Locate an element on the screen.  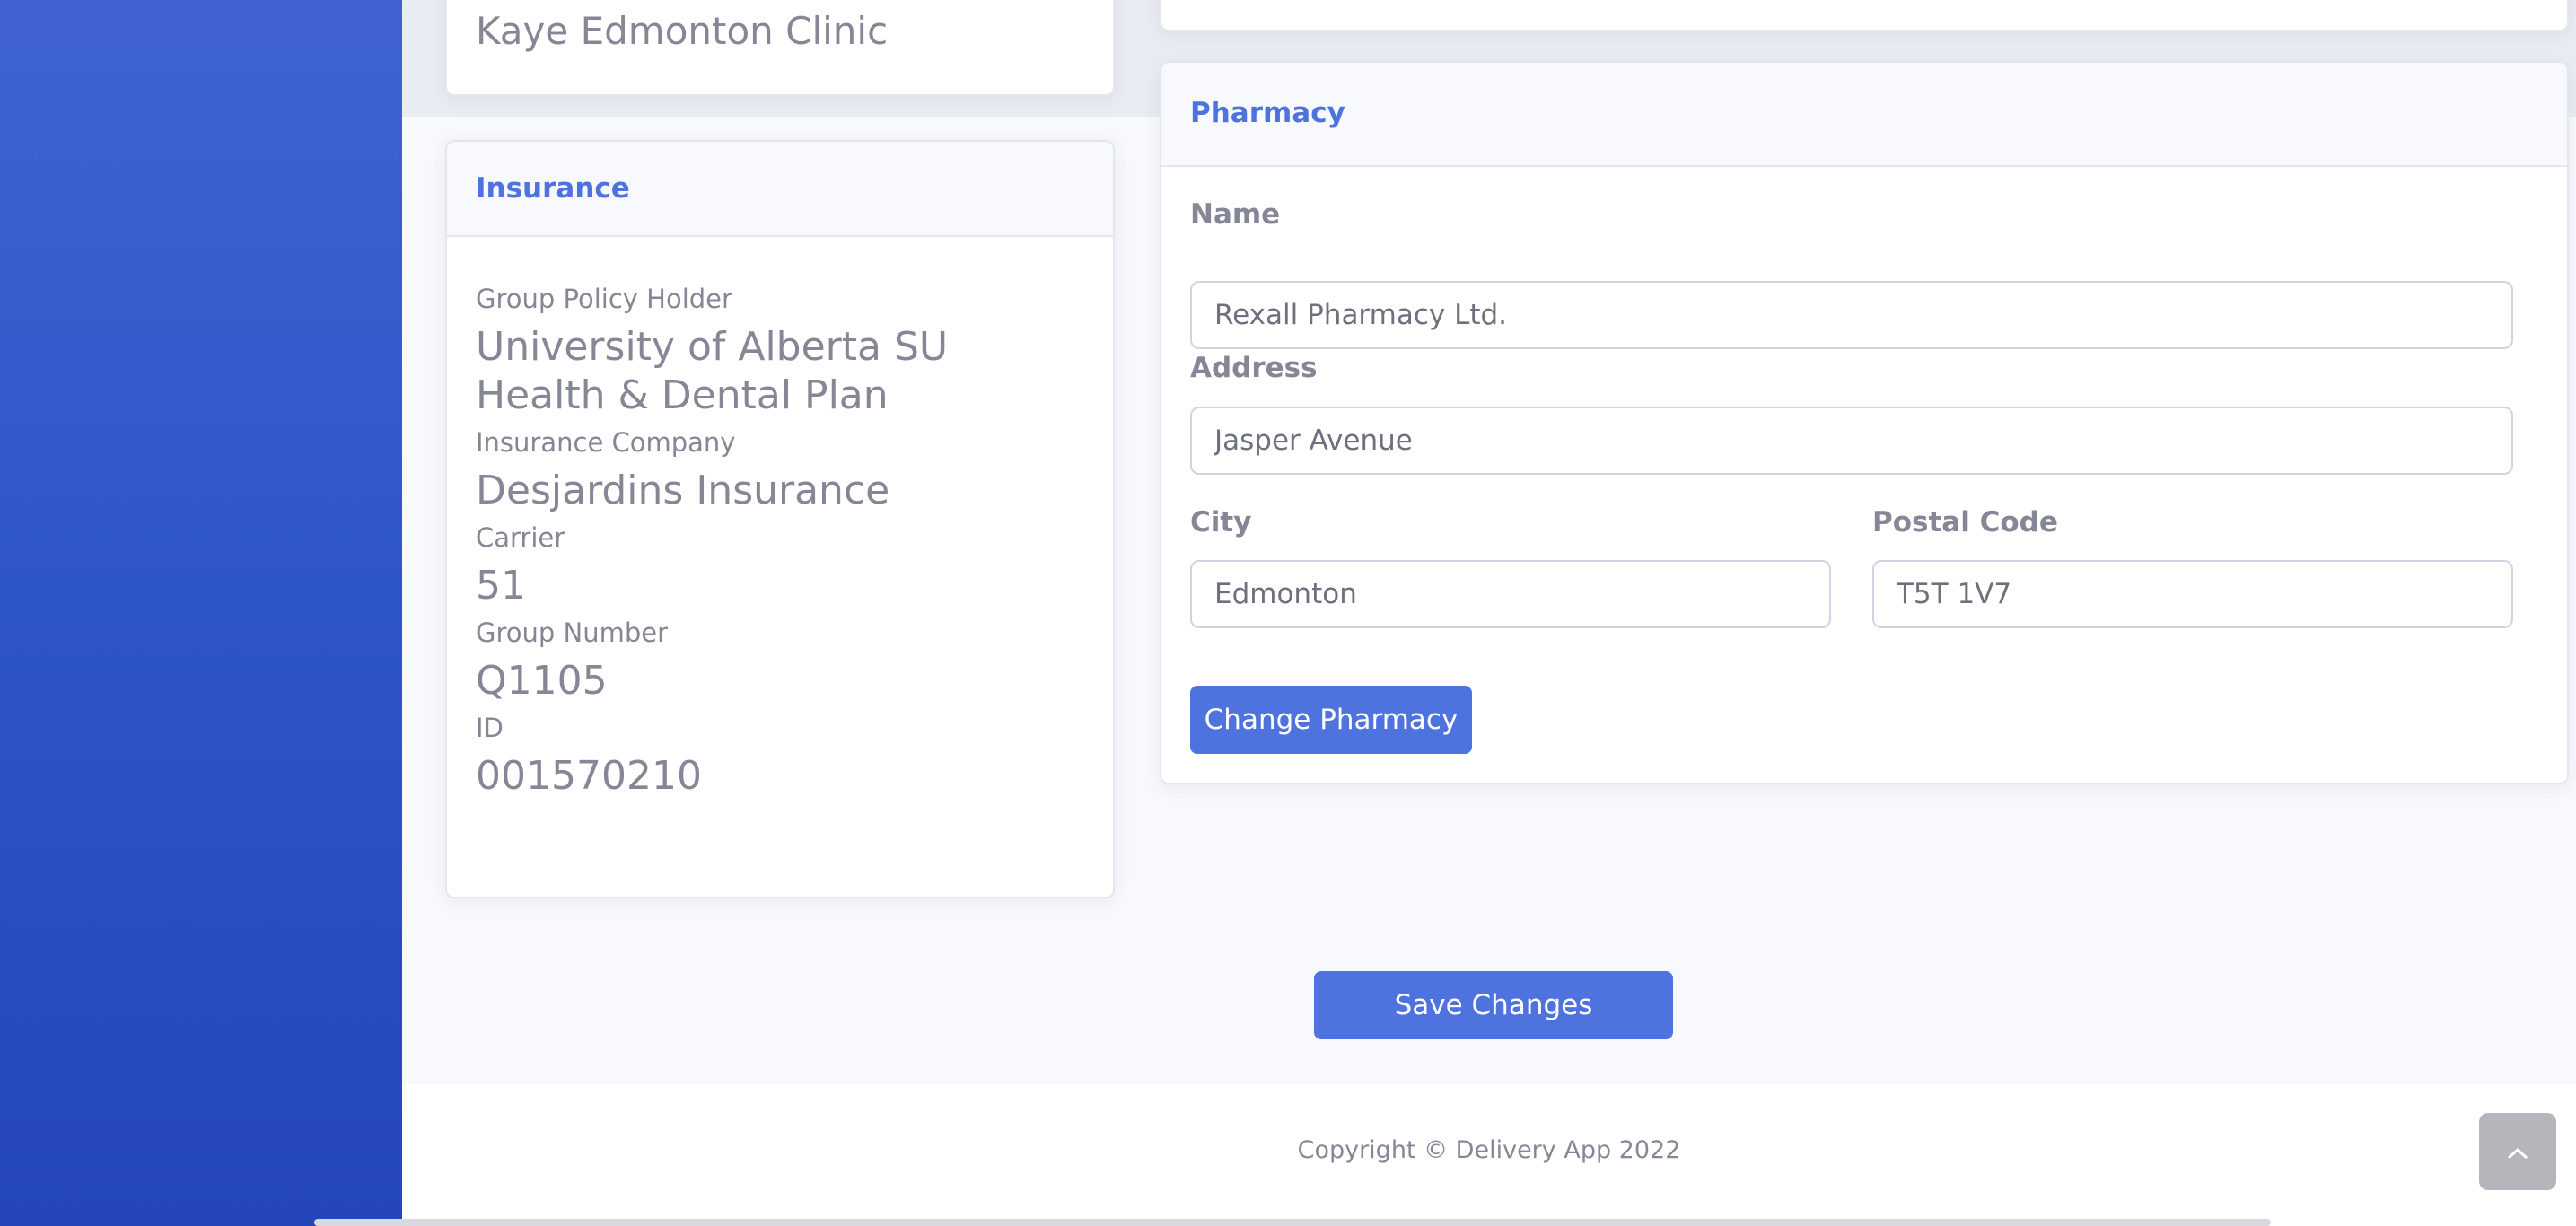
change-pharmacy-button: Change Pharmacy is located at coordinates (1331, 720).